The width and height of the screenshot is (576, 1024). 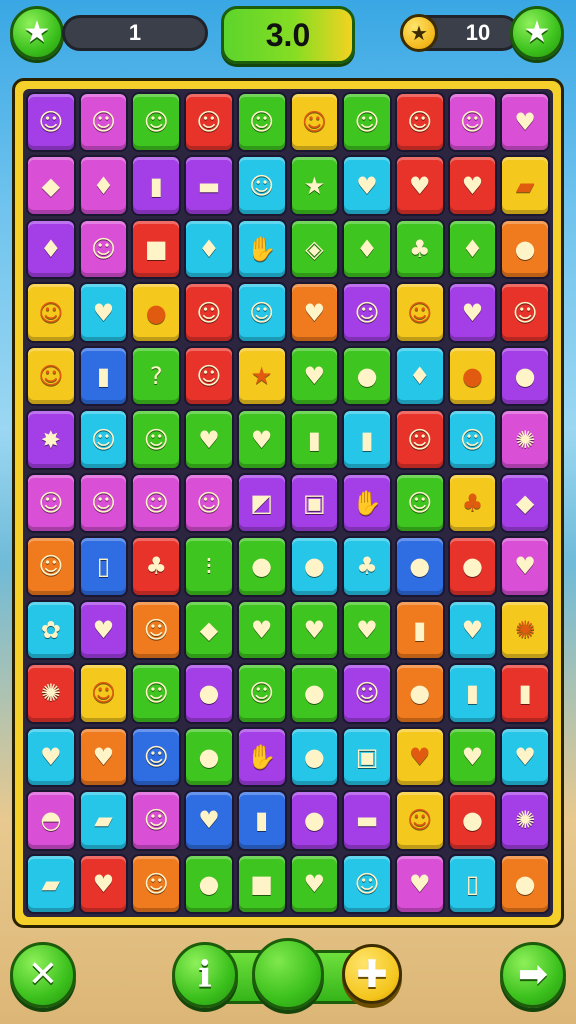 I want to click on tile: ◈, so click(x=314, y=249).